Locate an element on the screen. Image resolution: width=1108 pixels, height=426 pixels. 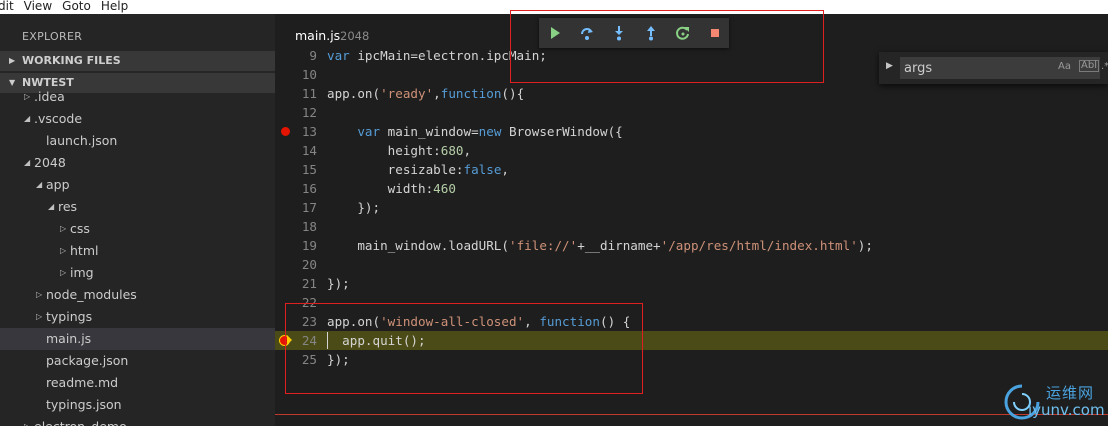
step-out-icon is located at coordinates (651, 33).